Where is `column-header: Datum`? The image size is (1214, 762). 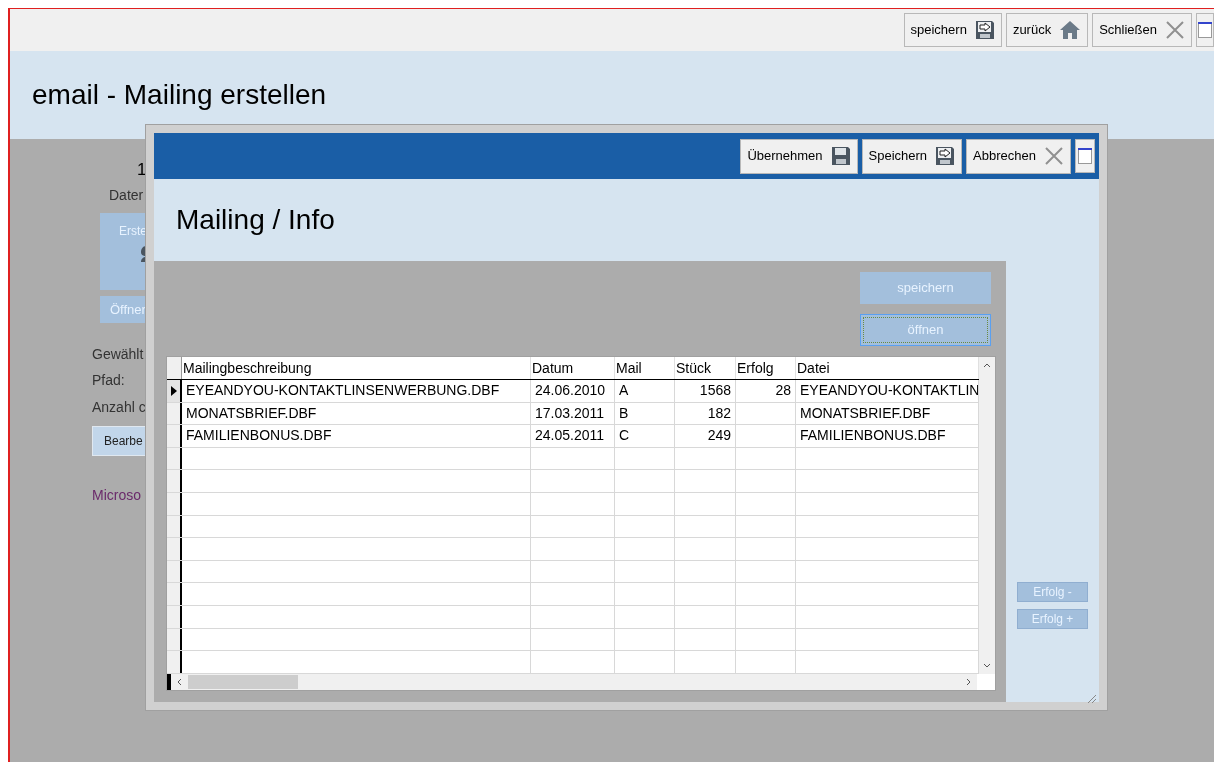 column-header: Datum is located at coordinates (573, 368).